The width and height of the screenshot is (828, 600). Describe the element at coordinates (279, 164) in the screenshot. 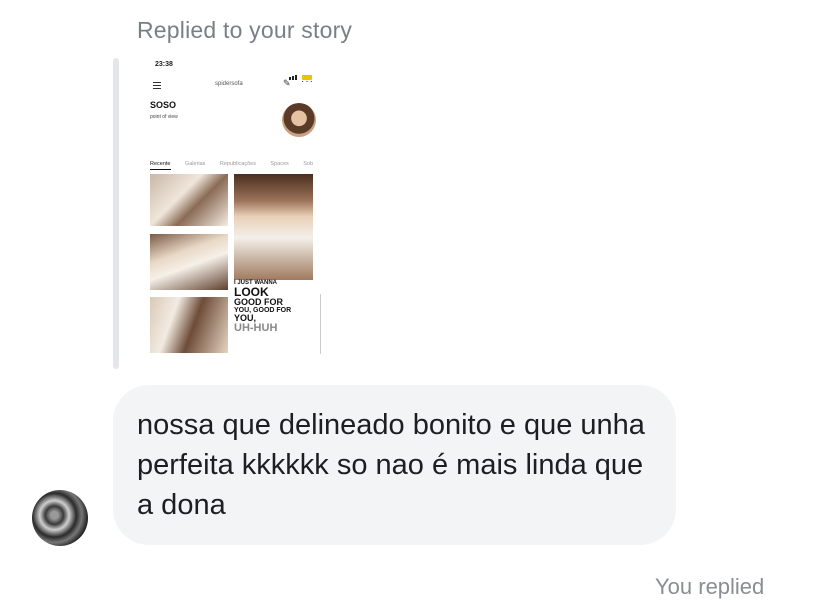

I see `story-tab: Spaces` at that location.